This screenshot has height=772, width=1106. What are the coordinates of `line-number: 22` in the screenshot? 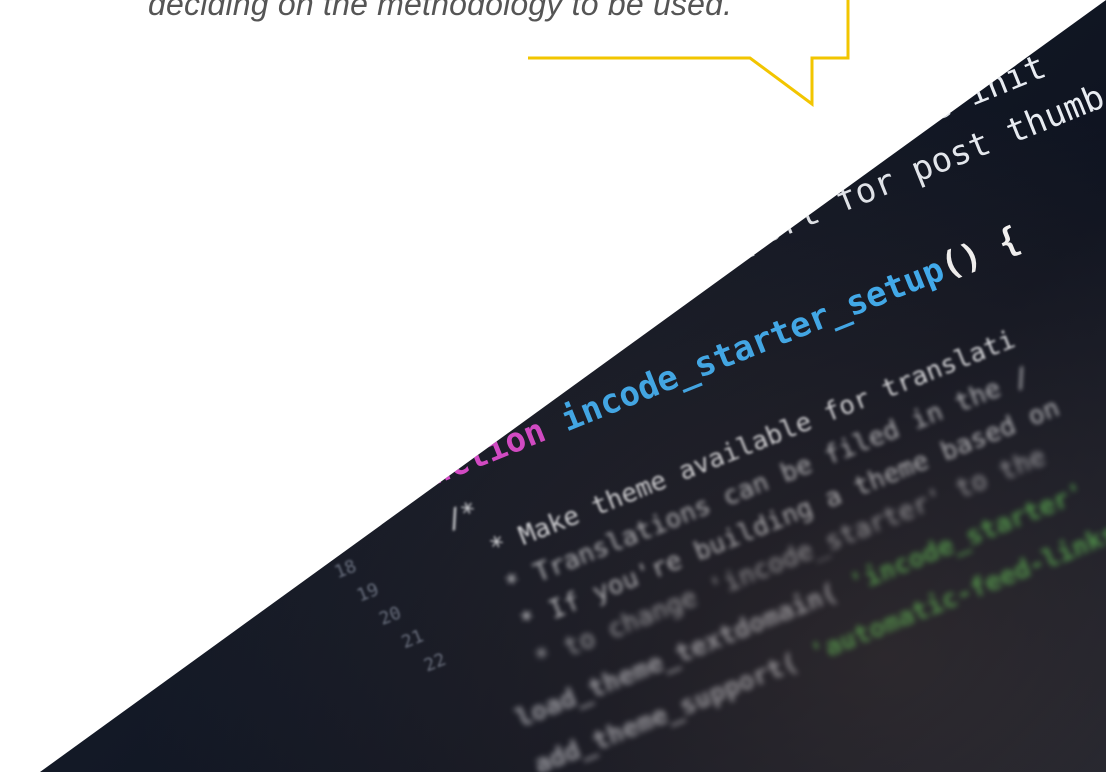 It's located at (434, 662).